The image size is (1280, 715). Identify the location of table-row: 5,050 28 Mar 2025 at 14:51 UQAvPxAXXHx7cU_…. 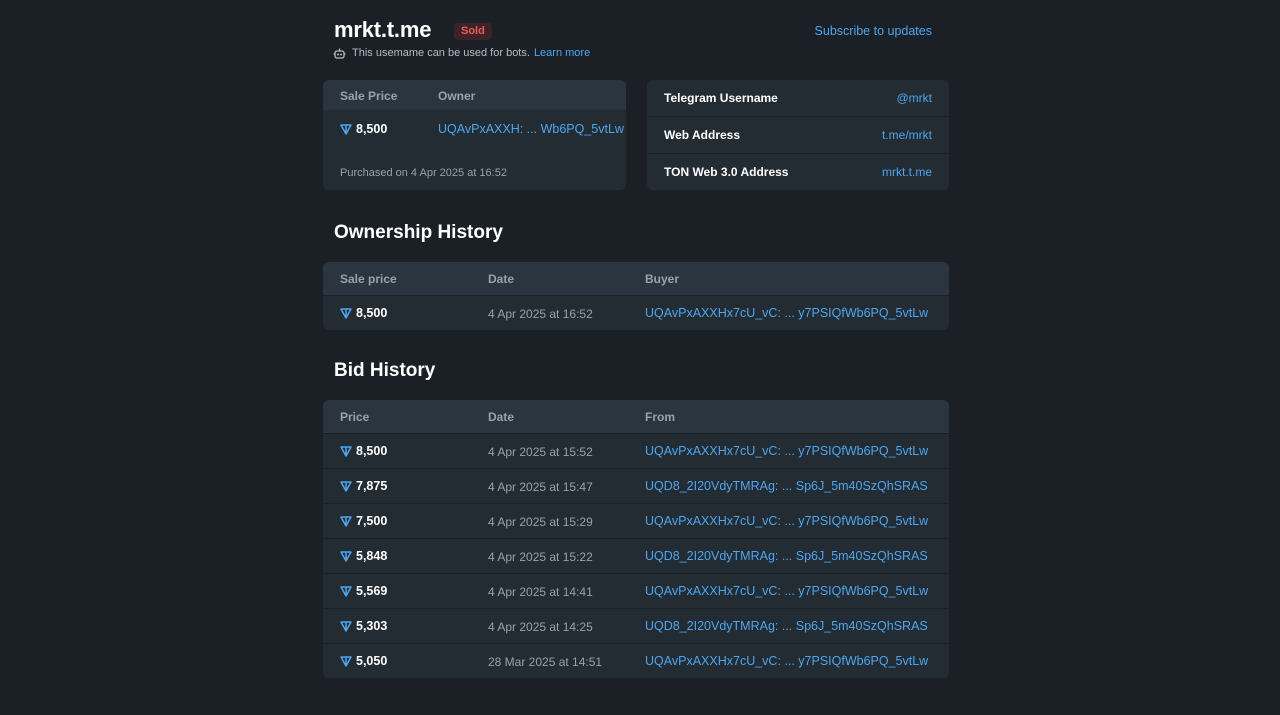
(636, 660).